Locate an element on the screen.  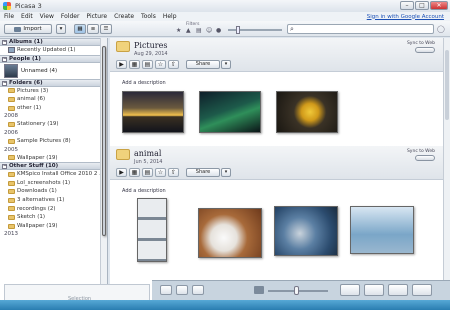
star-filter-icon: ★ is located at coordinates (178, 30).